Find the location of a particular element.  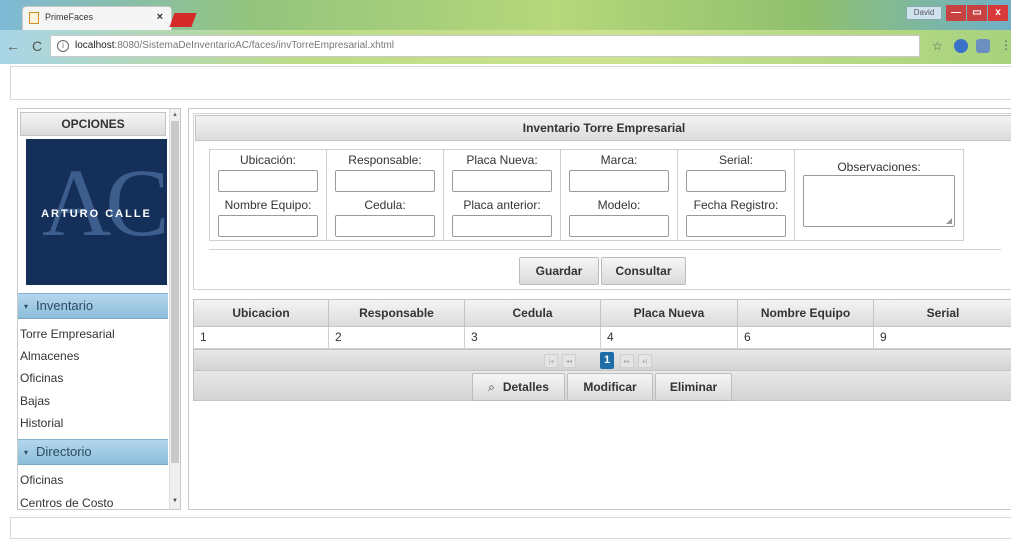

field-ubicacion: Ubicación: is located at coordinates (268, 172).